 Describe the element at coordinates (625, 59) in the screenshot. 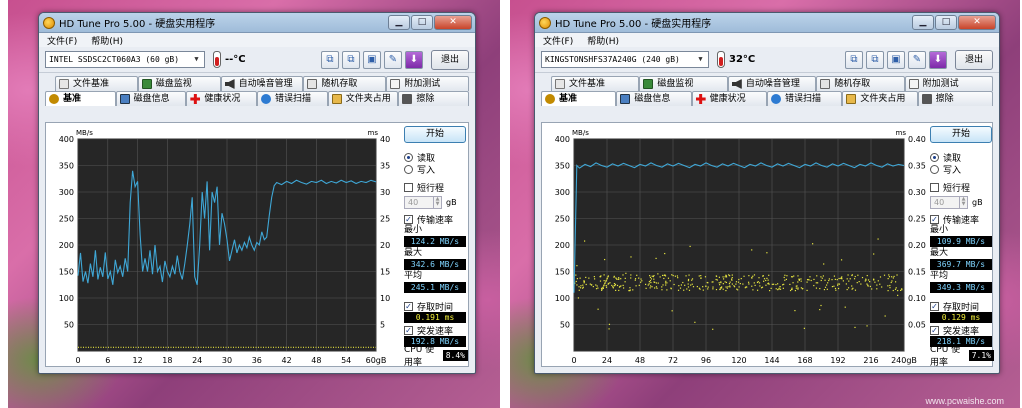

I see `drive-select: KINGSTONSHFS37A240G (240 gB) ▼` at that location.